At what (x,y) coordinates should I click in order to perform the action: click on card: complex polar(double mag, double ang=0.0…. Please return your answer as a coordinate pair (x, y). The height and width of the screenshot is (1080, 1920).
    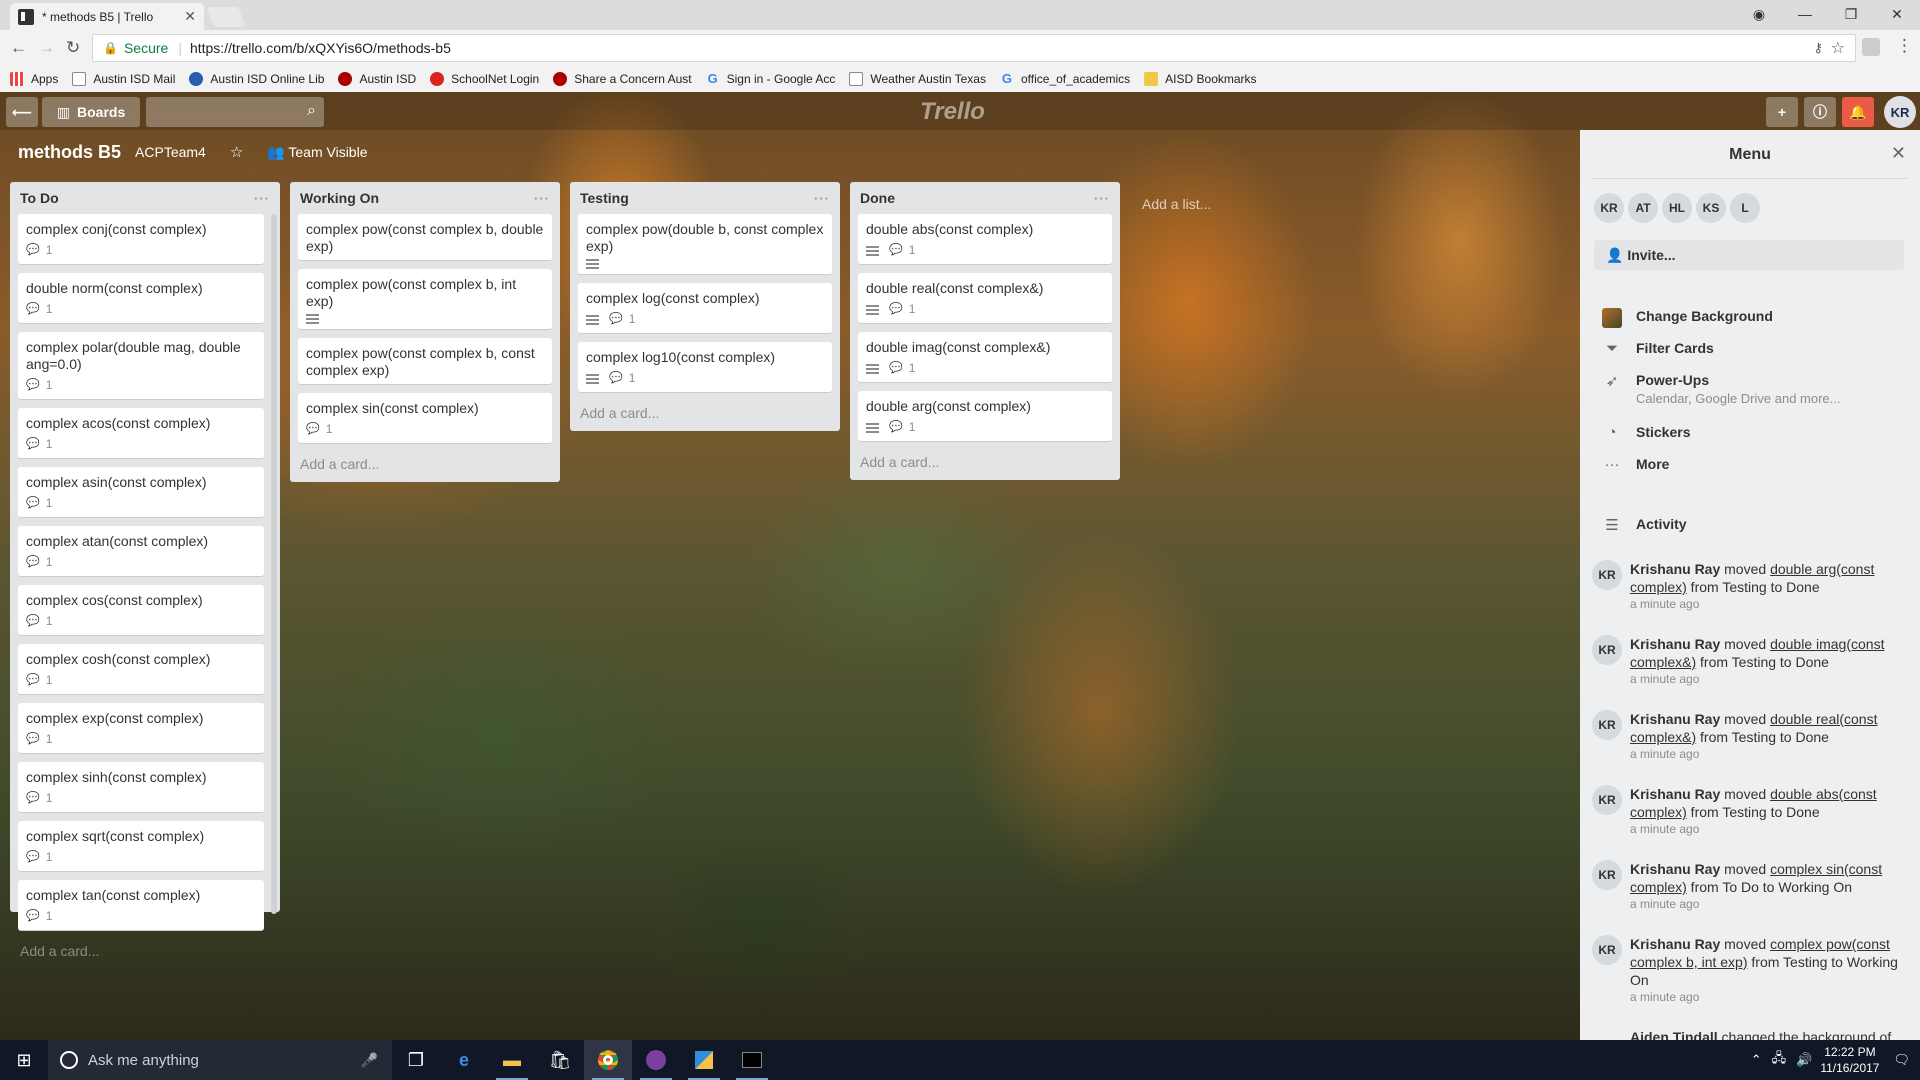
    Looking at the image, I should click on (141, 366).